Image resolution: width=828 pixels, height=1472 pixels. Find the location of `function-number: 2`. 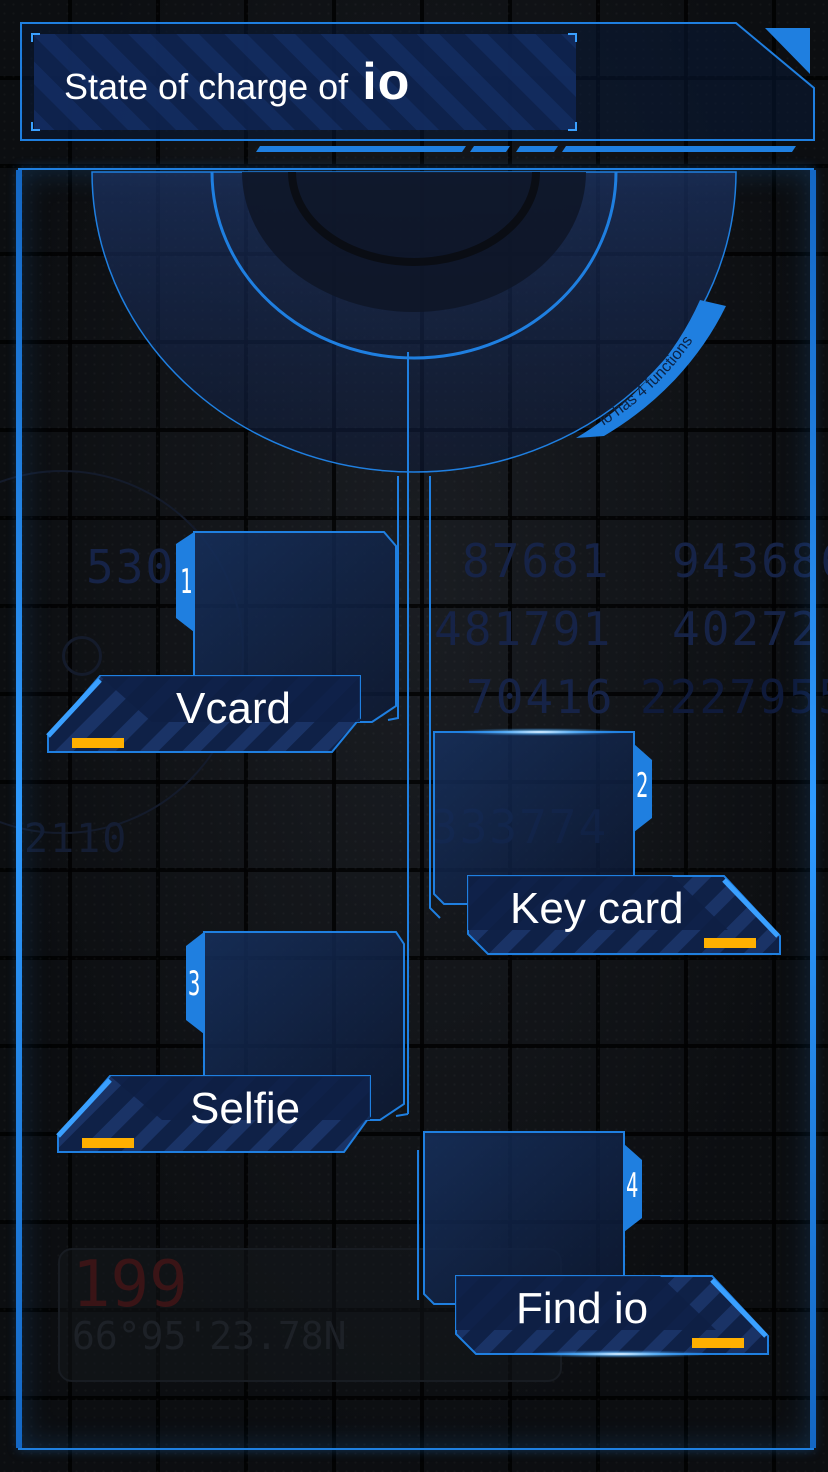

function-number: 2 is located at coordinates (642, 786).